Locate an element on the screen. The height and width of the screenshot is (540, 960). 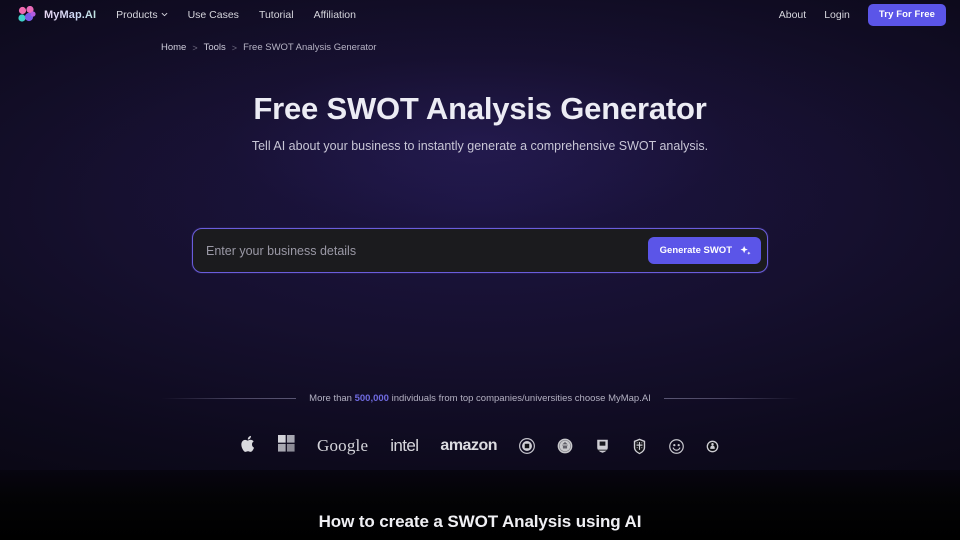
company-logo-strip: Google intel amazon is located at coordinates (480, 446).